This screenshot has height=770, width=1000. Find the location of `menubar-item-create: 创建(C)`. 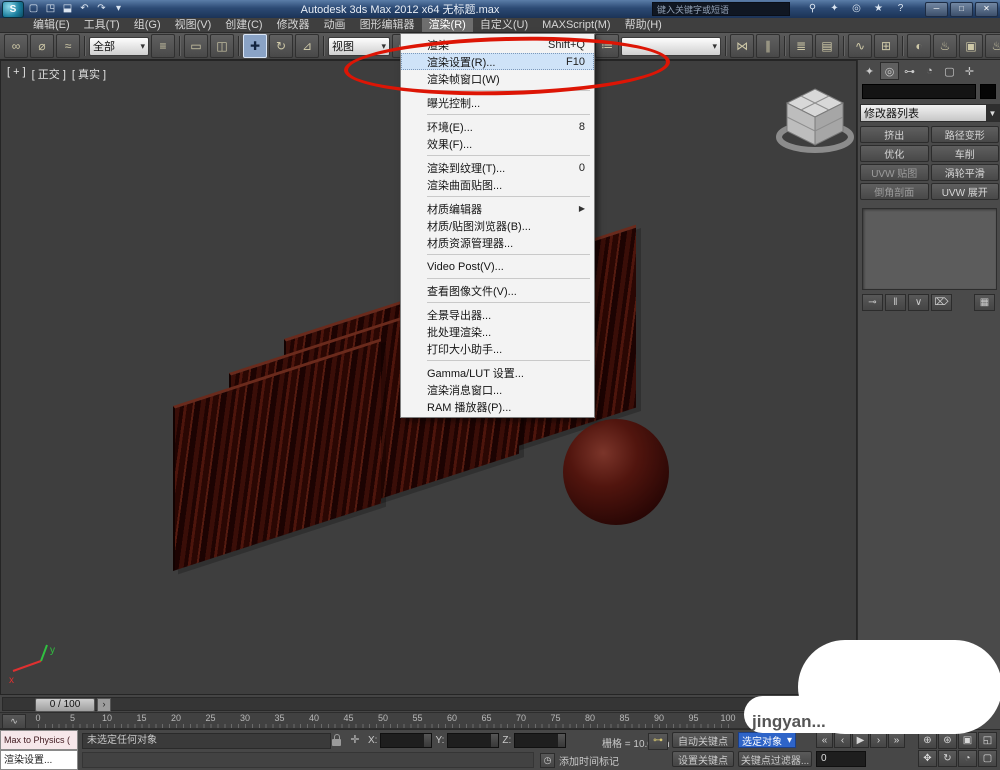

menubar-item-create: 创建(C) is located at coordinates (243, 25).